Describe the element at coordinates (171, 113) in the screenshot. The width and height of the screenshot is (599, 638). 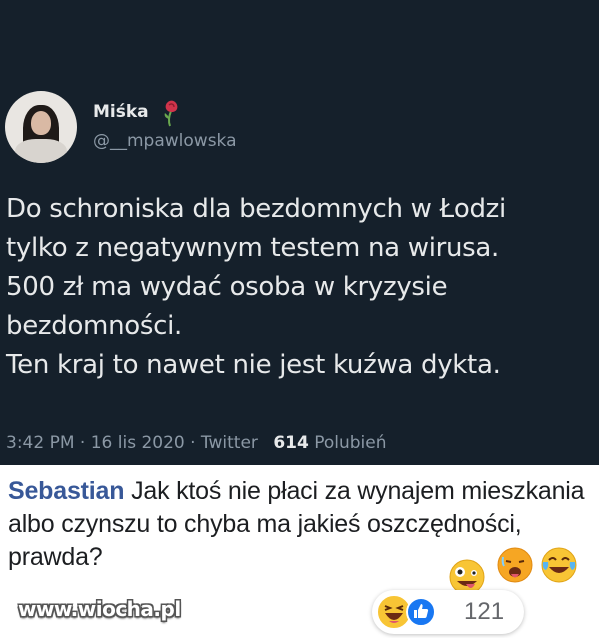
I see `wilted-rose-icon` at that location.